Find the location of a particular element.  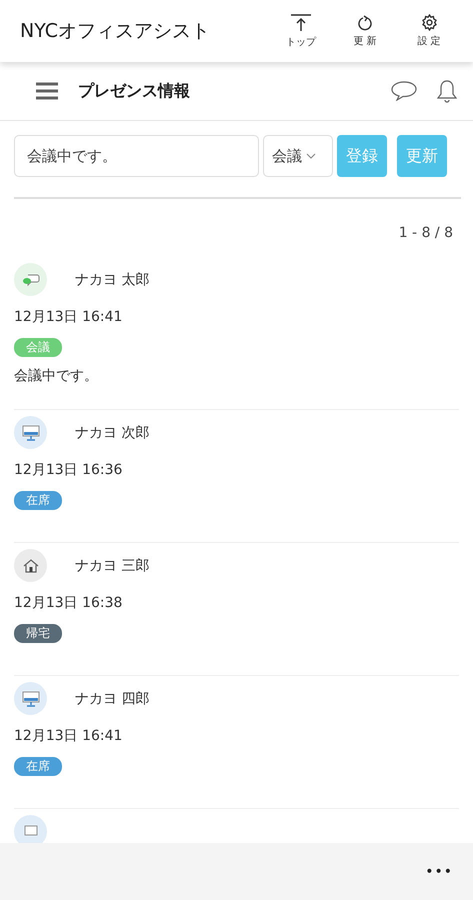

more-button: ••• is located at coordinates (439, 872).